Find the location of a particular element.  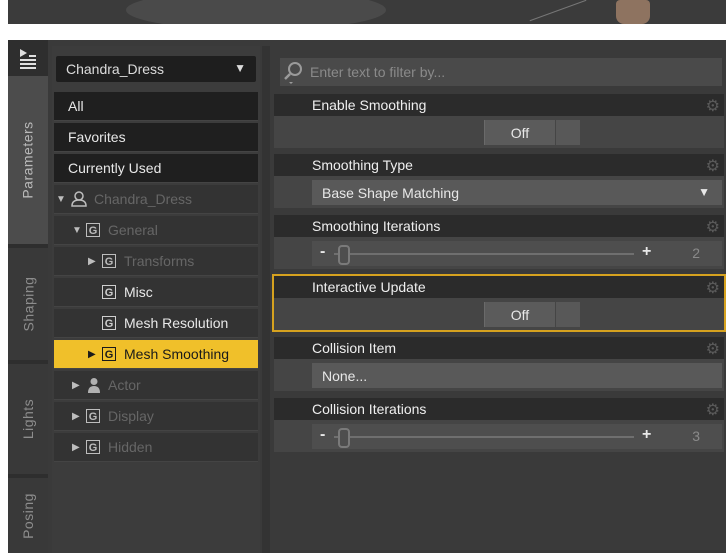

tree-item-root: ▼ Chandra_Dress is located at coordinates (156, 199).